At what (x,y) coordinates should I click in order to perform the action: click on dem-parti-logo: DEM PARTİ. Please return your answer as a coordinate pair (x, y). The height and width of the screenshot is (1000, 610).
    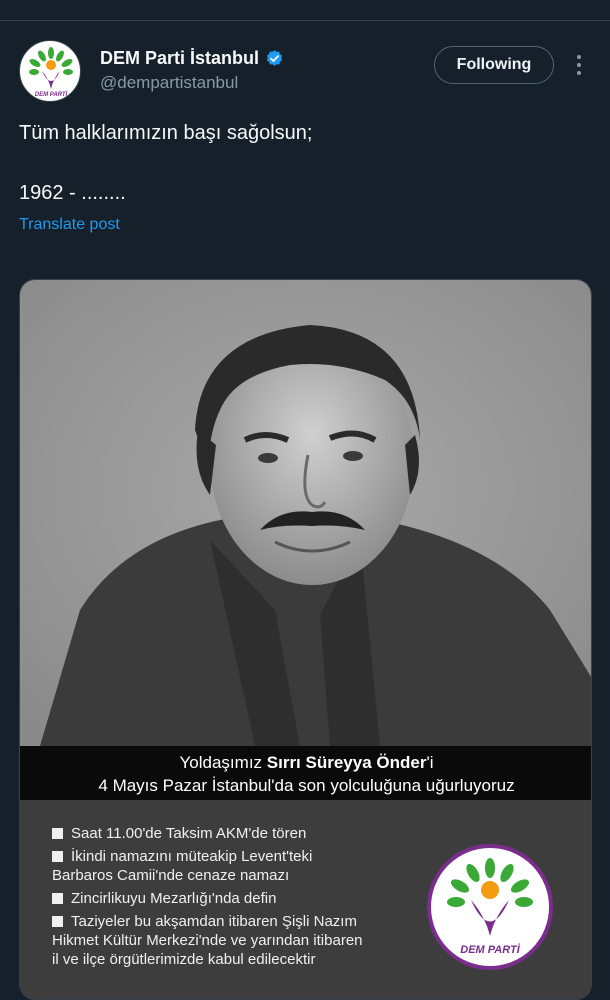
    Looking at the image, I should click on (490, 907).